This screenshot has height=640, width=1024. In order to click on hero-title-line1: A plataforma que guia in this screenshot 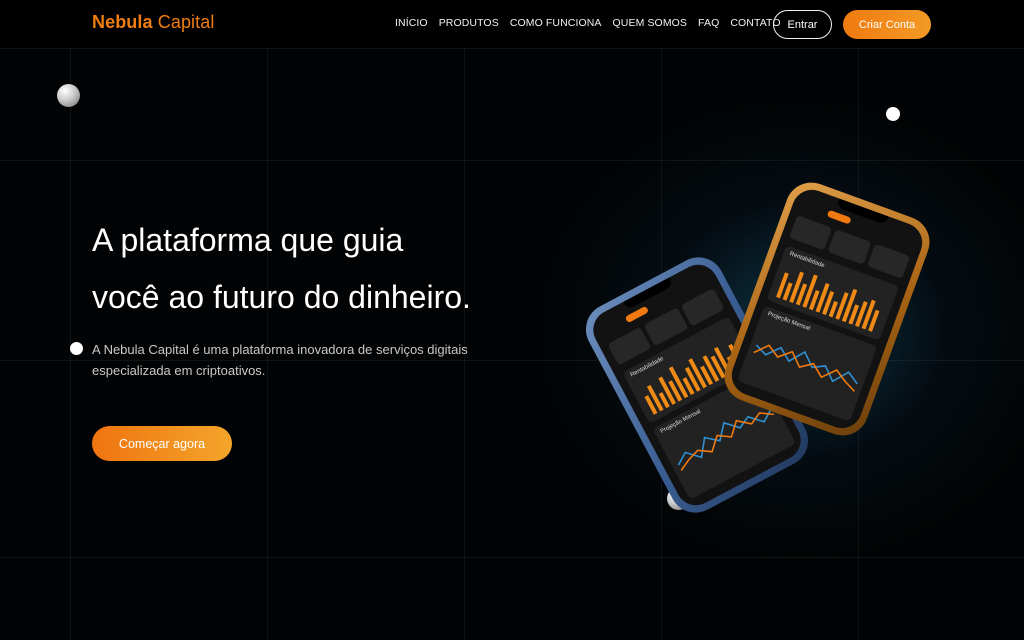, I will do `click(248, 240)`.